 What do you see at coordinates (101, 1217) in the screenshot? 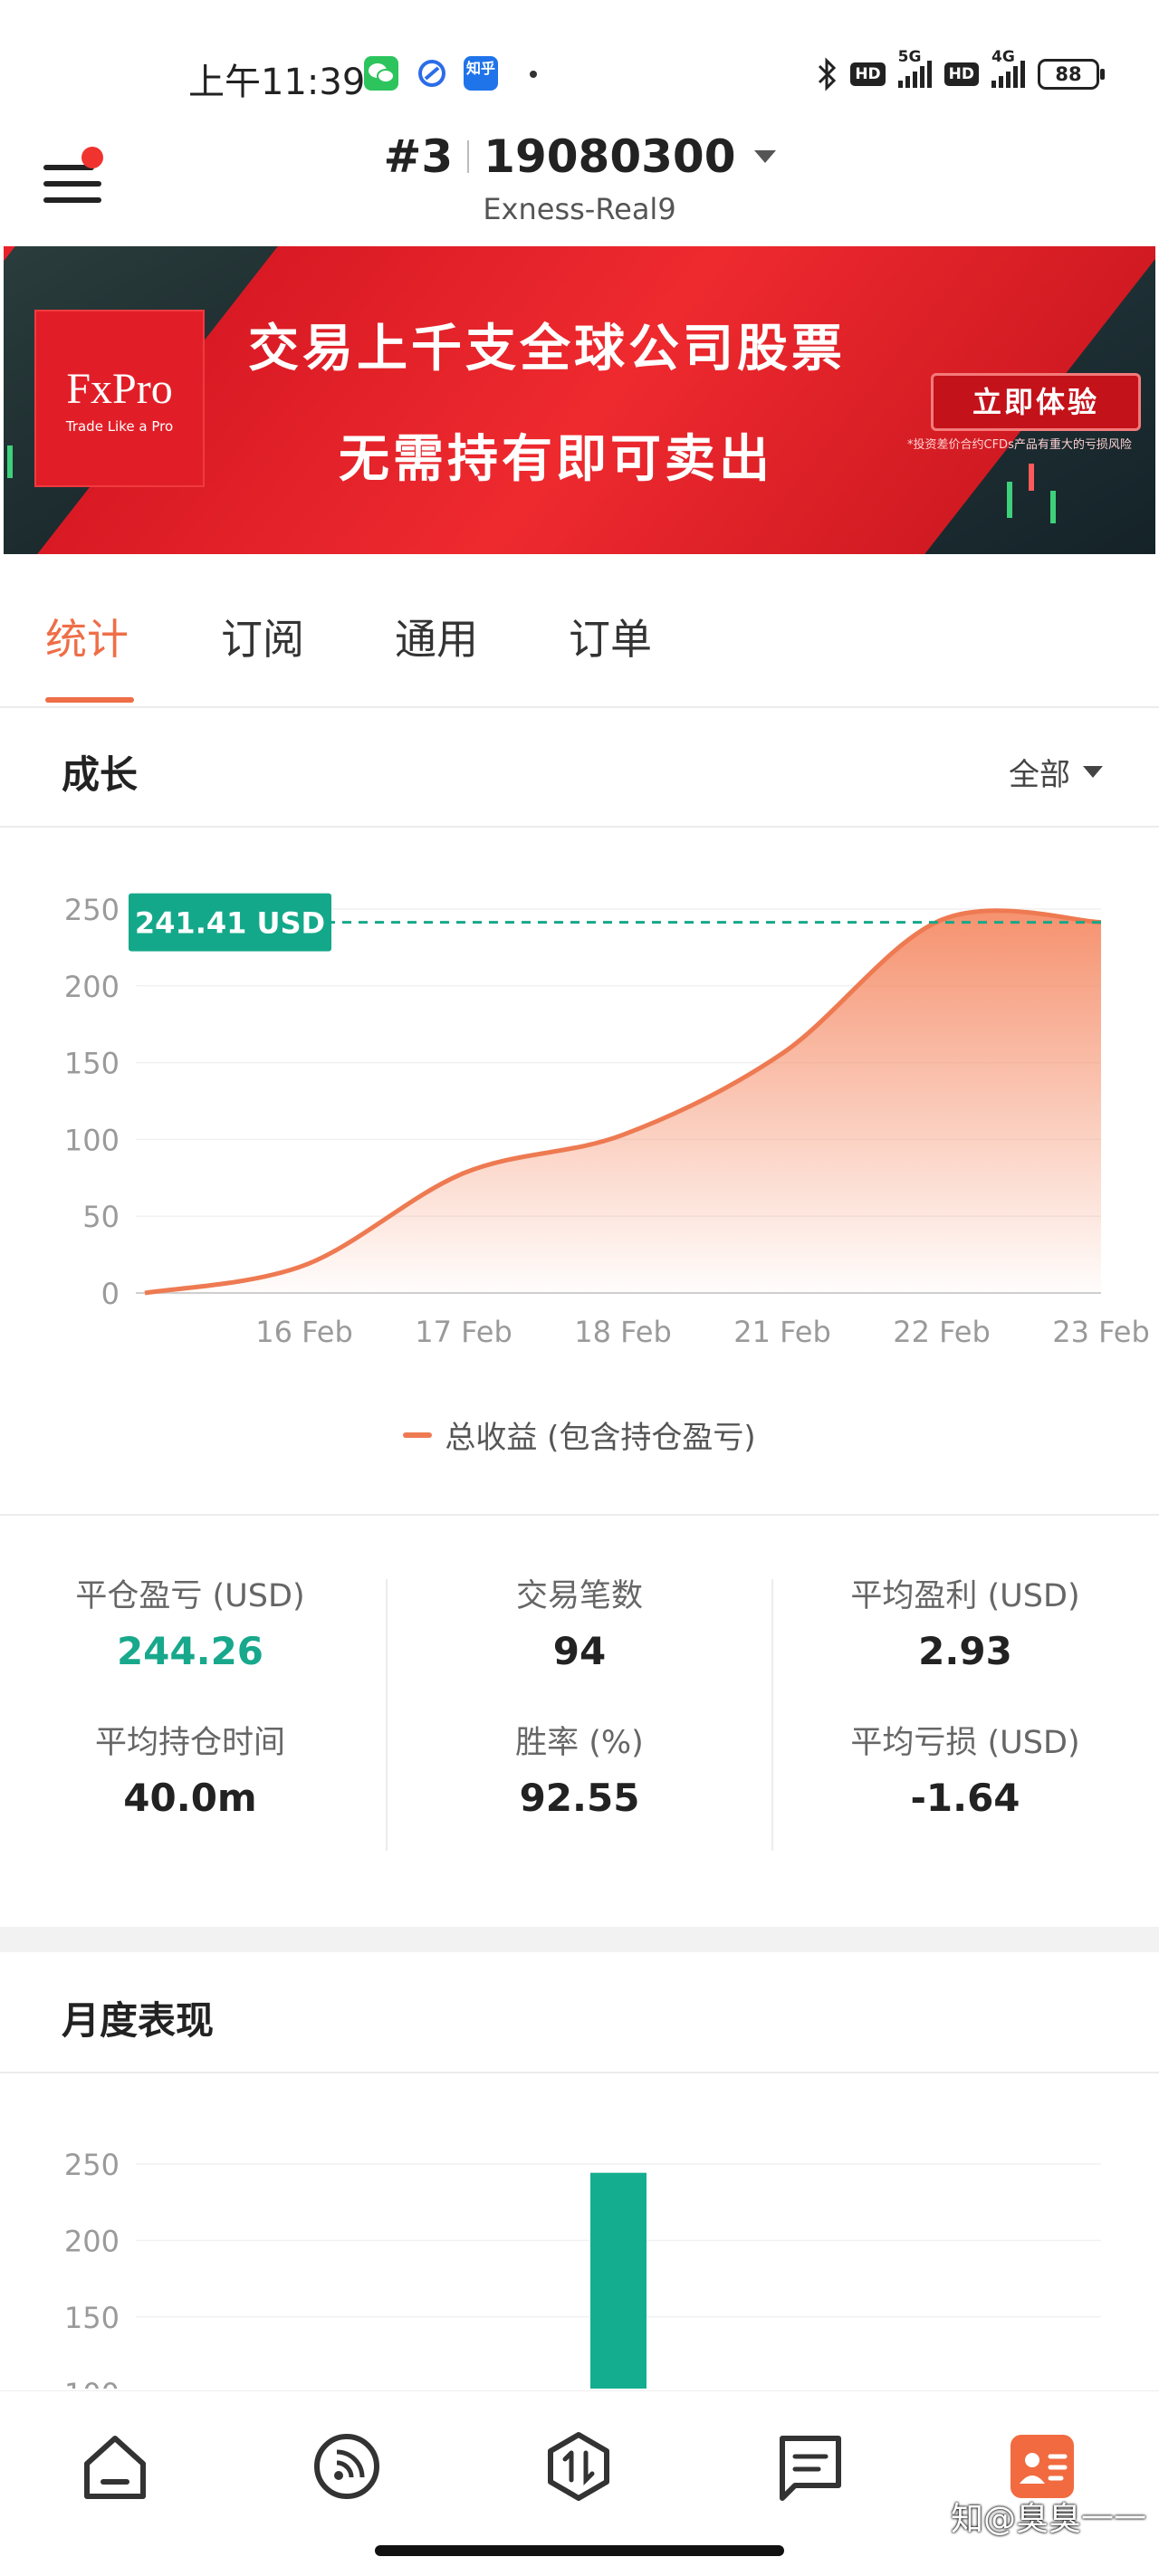
I see `y-tick-label: 50` at bounding box center [101, 1217].